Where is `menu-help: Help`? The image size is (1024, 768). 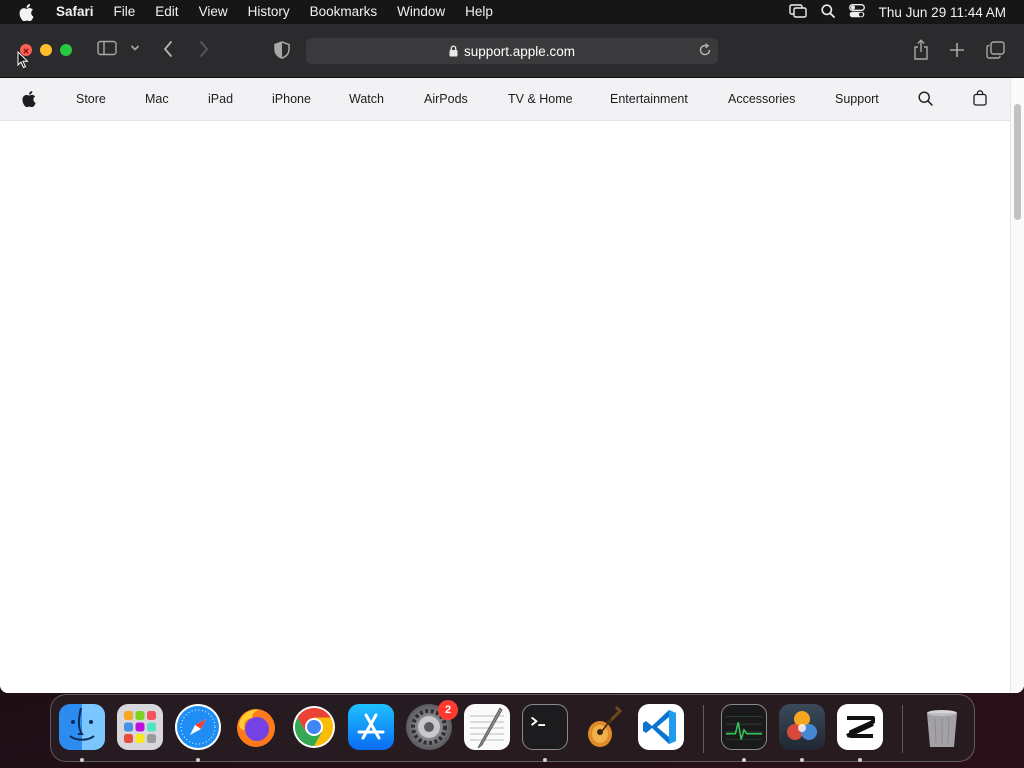 menu-help: Help is located at coordinates (479, 12).